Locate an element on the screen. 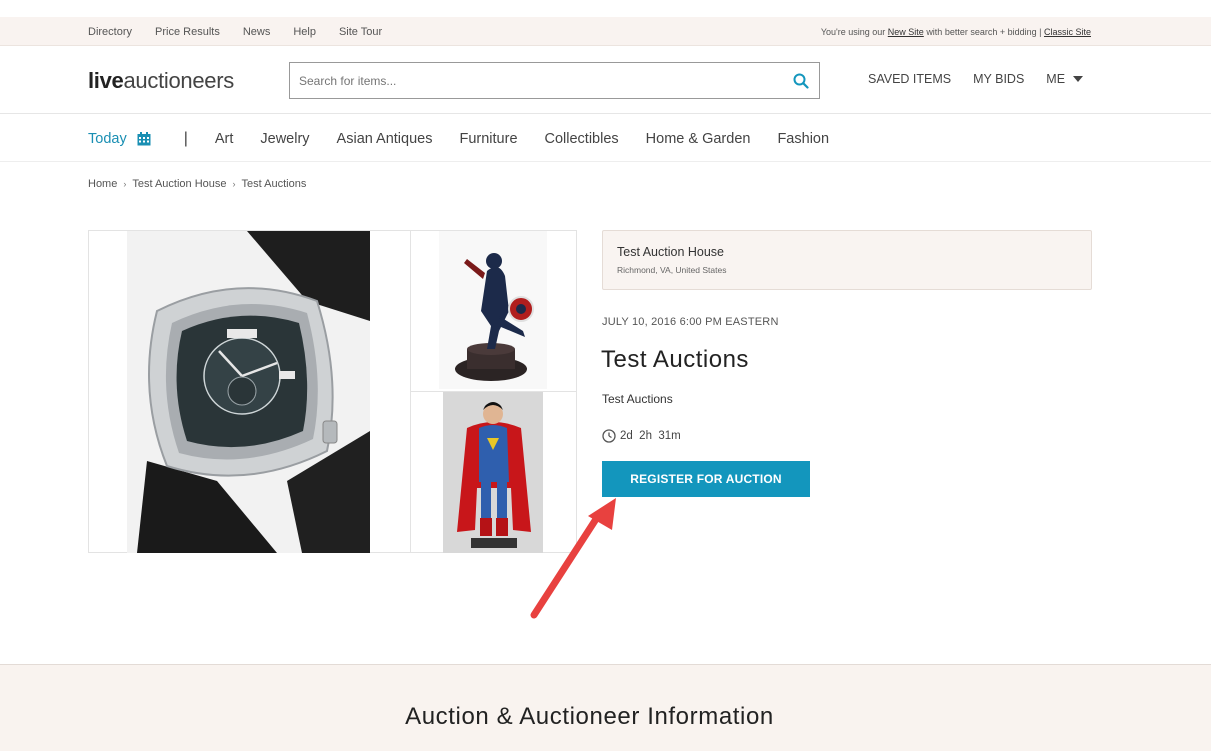 Image resolution: width=1211 pixels, height=751 pixels. today-link: Today is located at coordinates (119, 139).